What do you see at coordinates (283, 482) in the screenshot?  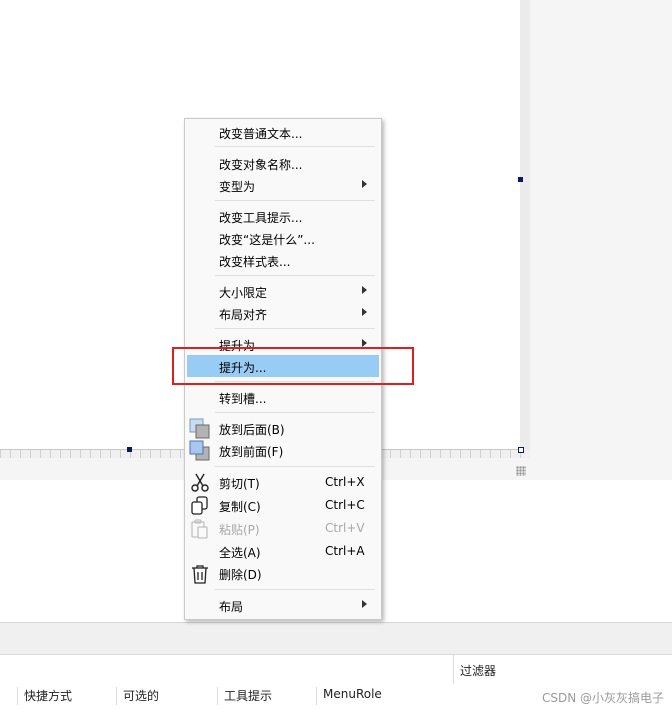 I see `menu-item-cut: 剪切(T) Ctrl+X` at bounding box center [283, 482].